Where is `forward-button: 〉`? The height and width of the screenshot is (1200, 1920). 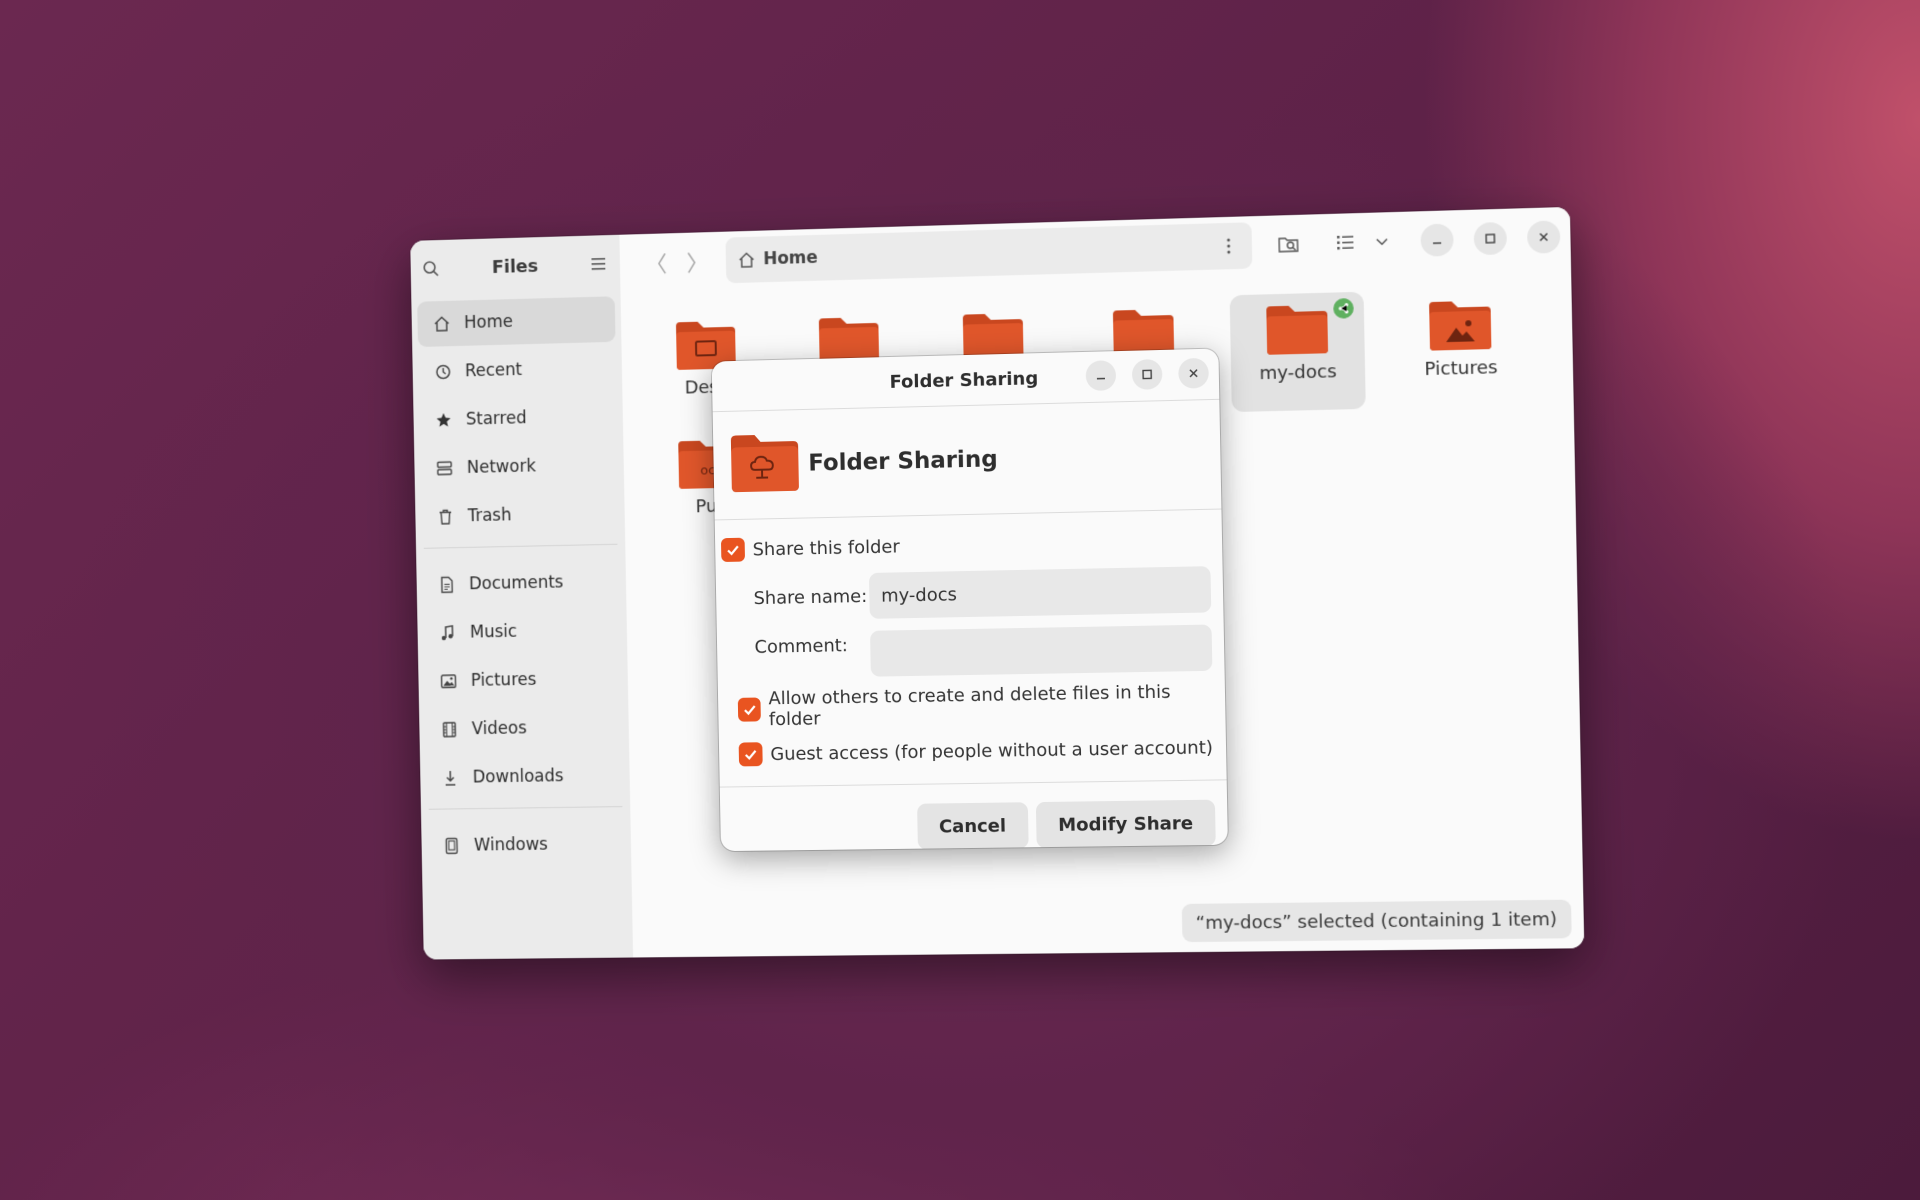 forward-button: 〉 is located at coordinates (697, 261).